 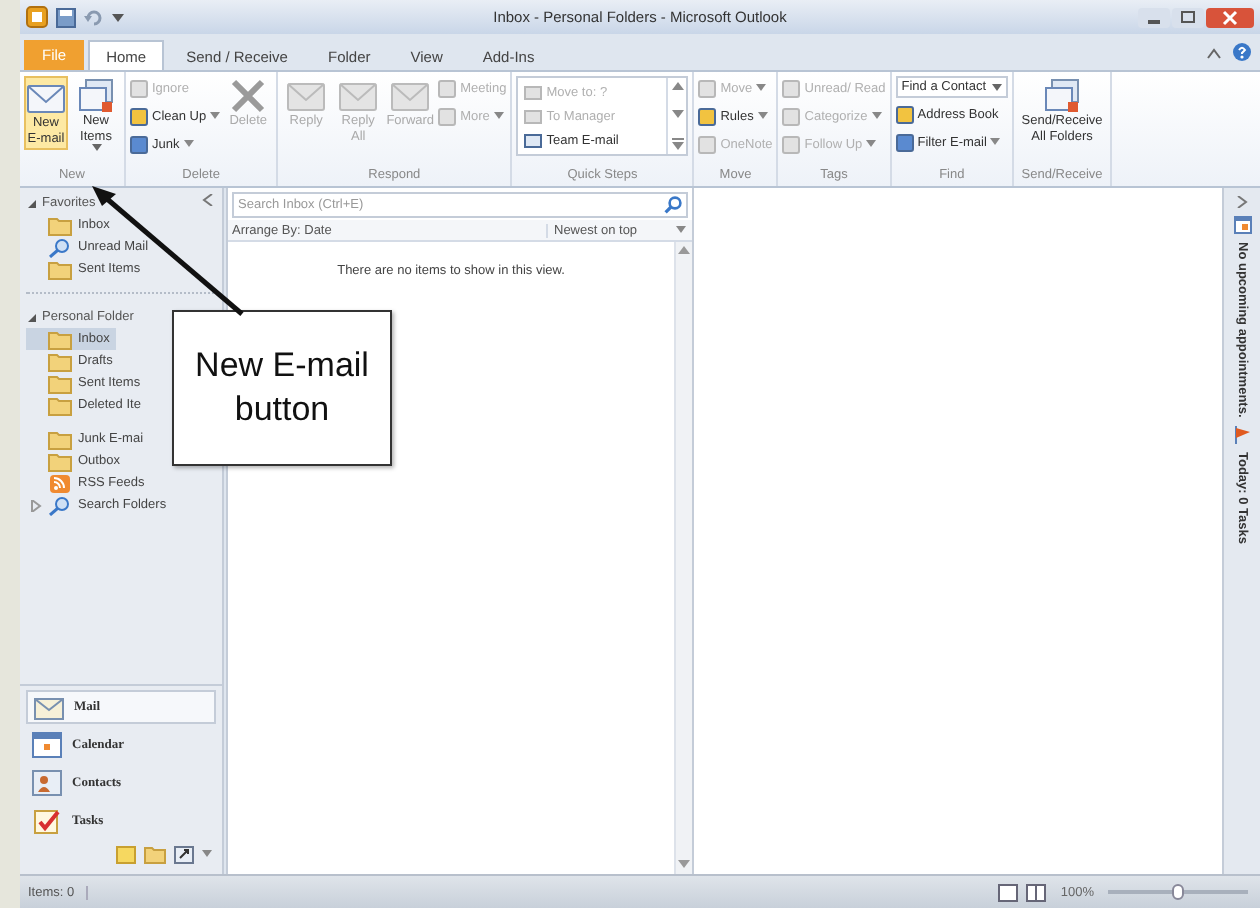 What do you see at coordinates (208, 200) in the screenshot?
I see `collapse-icon` at bounding box center [208, 200].